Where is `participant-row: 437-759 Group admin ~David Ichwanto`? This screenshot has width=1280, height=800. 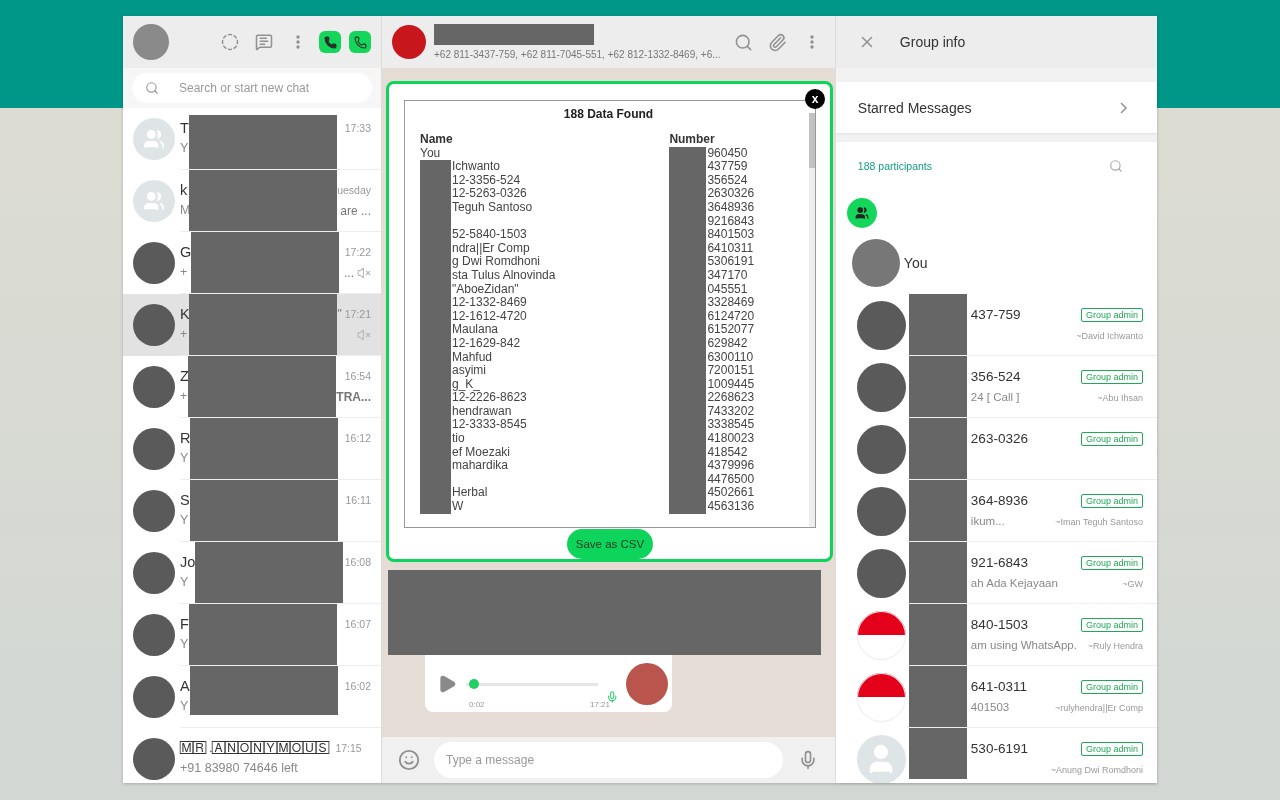
participant-row: 437-759 Group admin ~David Ichwanto is located at coordinates (996, 325).